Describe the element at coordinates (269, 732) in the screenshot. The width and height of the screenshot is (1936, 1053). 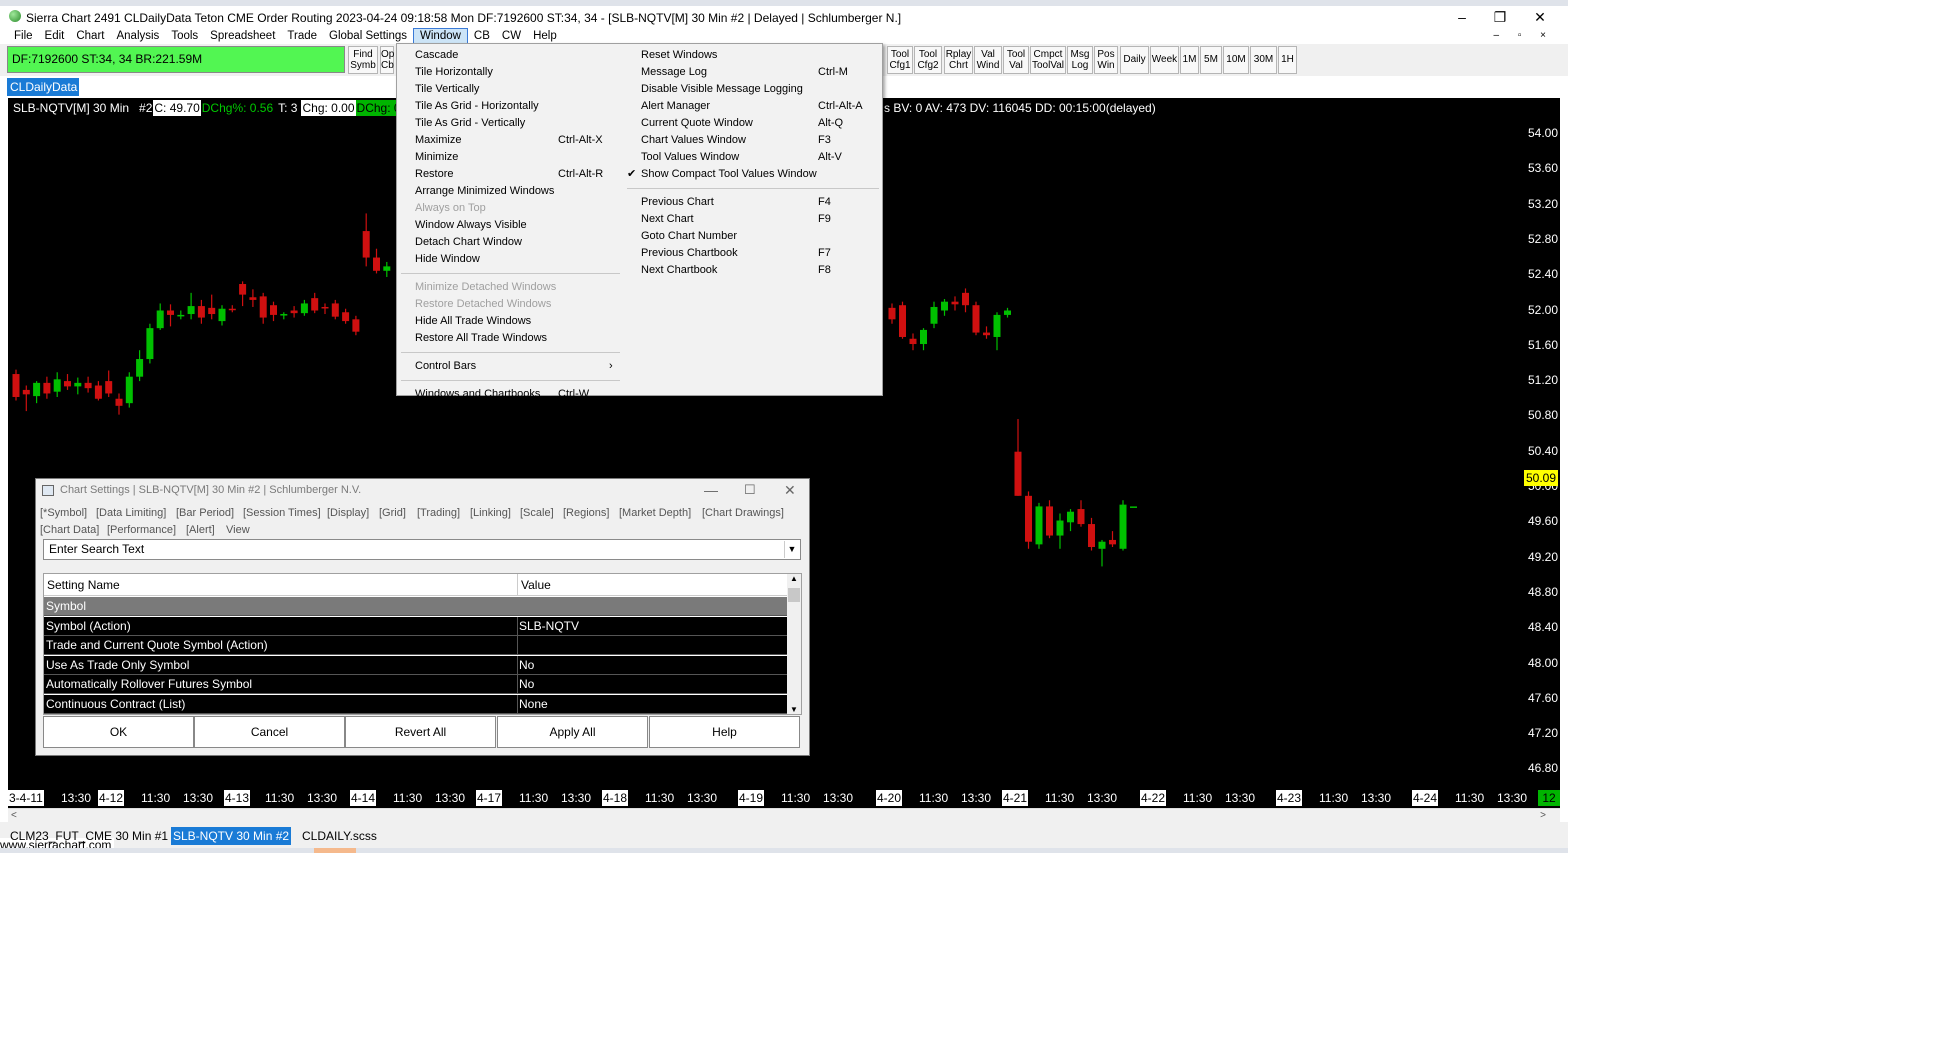
I see `cancel-button: Cancel` at that location.